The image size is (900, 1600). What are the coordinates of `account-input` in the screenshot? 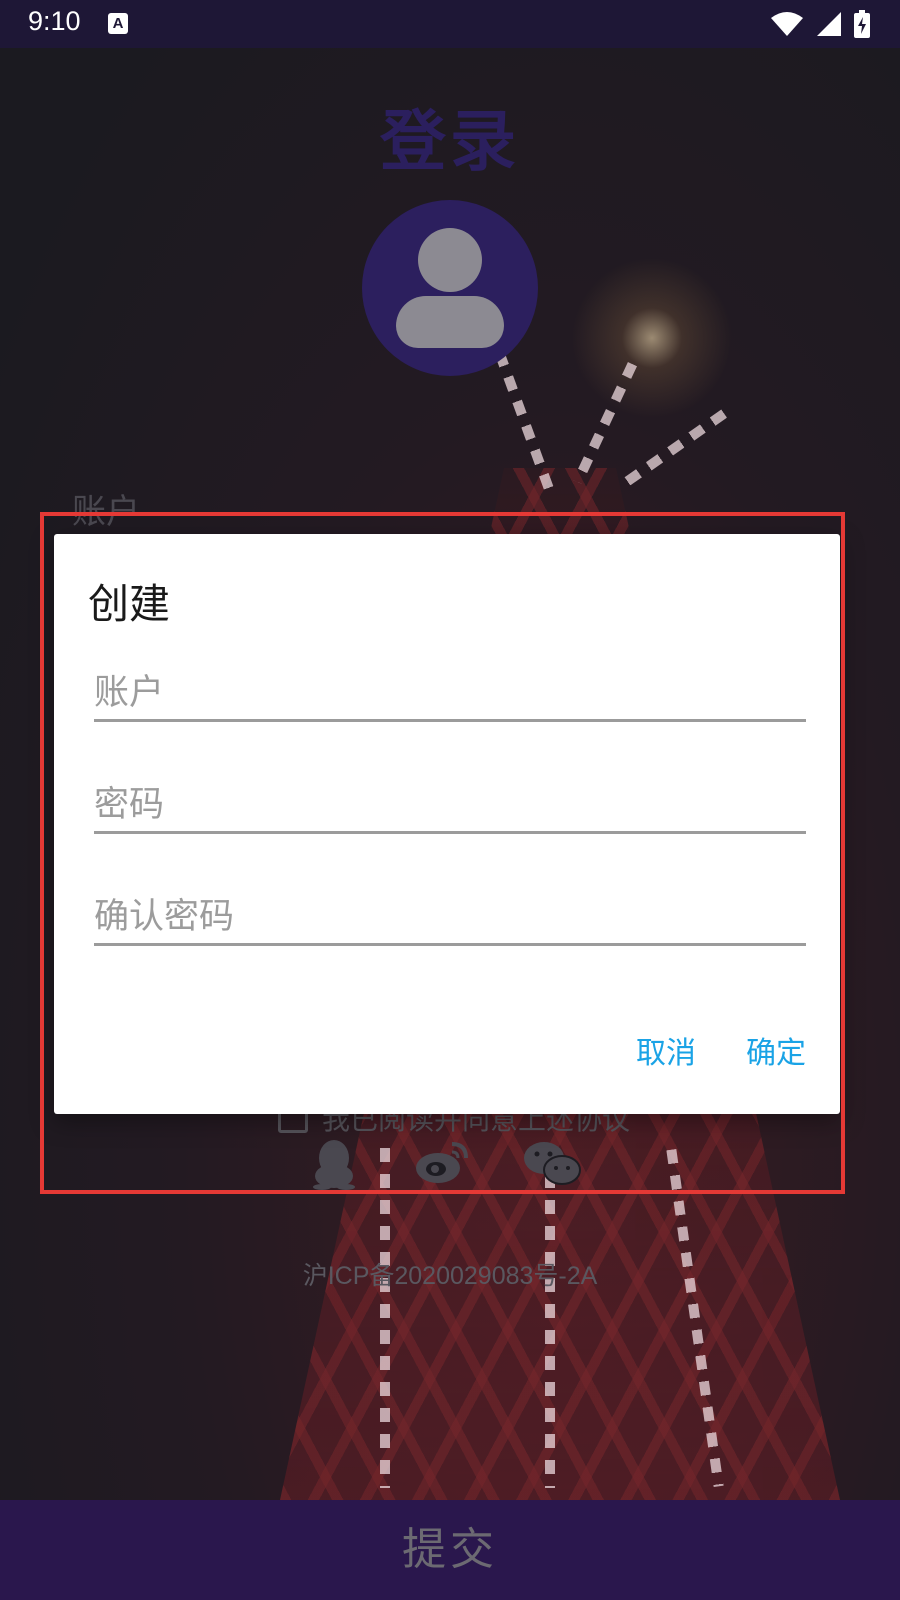 It's located at (450, 693).